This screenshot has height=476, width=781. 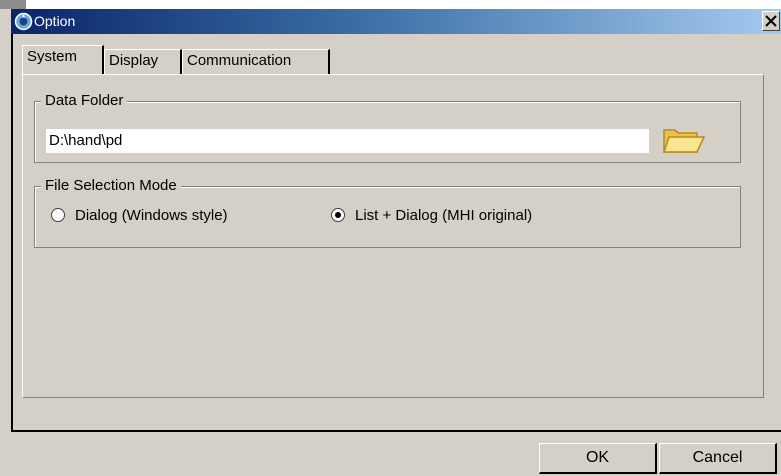 I want to click on data-folder-input: D:\hand\pd, so click(x=347, y=141).